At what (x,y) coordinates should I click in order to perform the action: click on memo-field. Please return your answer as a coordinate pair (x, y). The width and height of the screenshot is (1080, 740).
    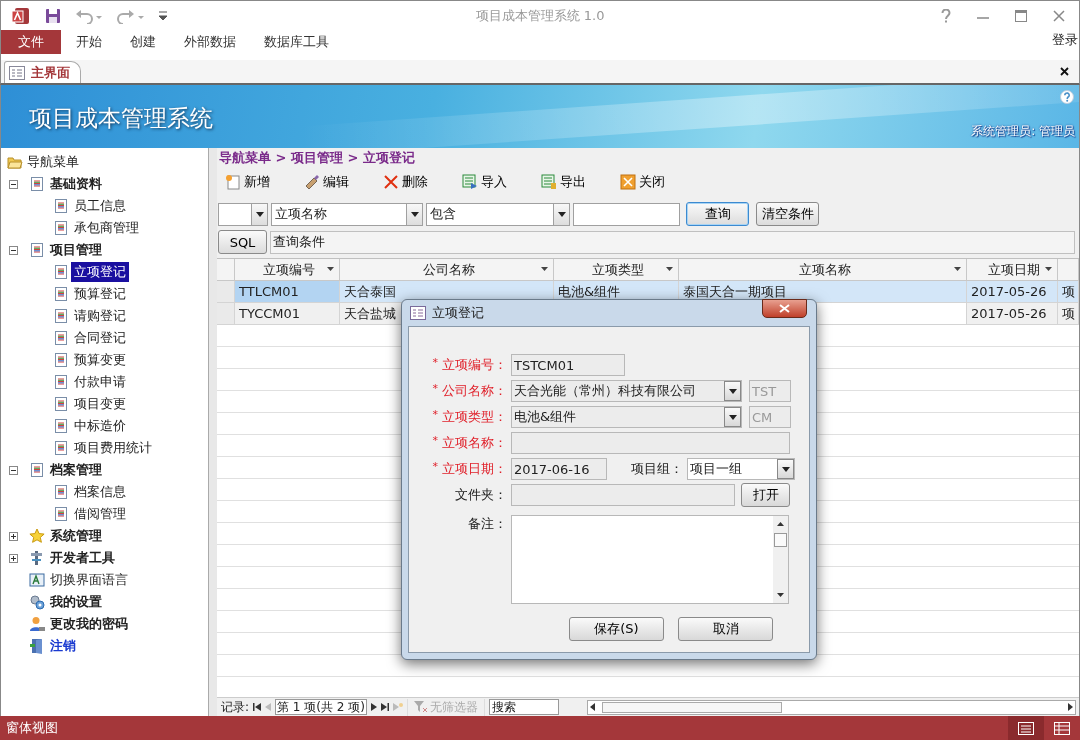
    Looking at the image, I should click on (650, 559).